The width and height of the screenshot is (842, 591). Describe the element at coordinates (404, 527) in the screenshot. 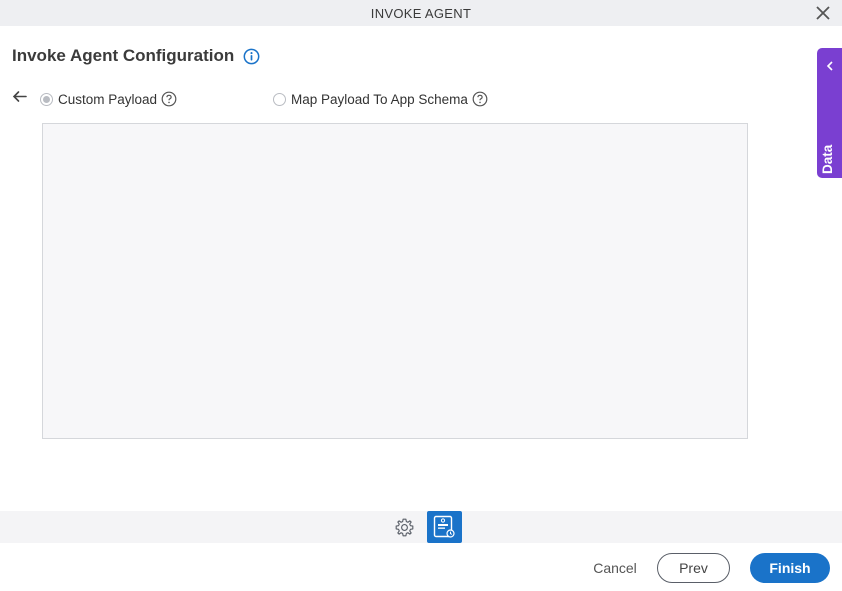

I see `gear-icon` at that location.